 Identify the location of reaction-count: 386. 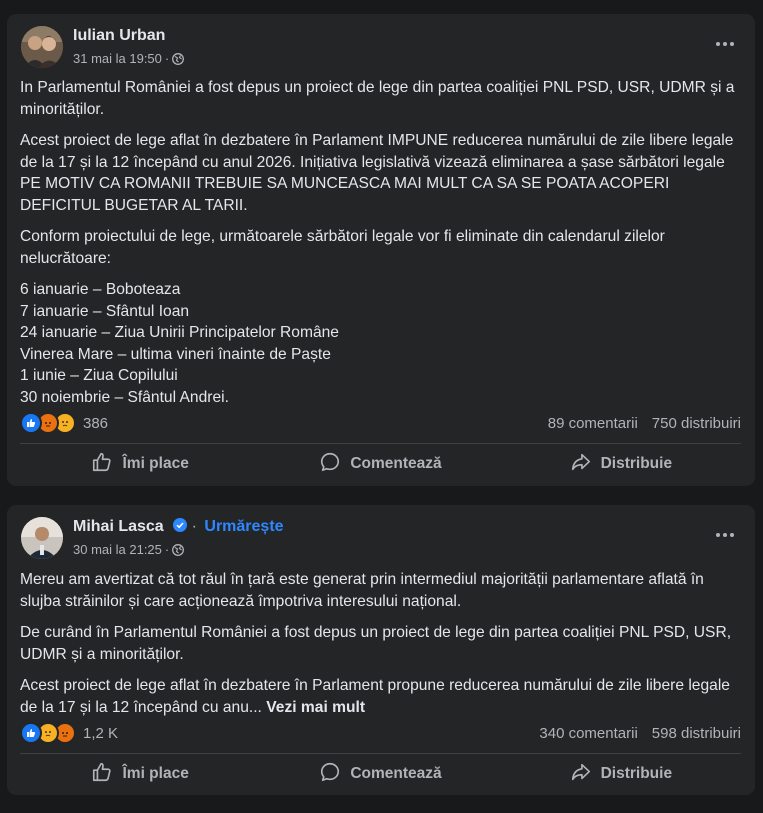
(96, 423).